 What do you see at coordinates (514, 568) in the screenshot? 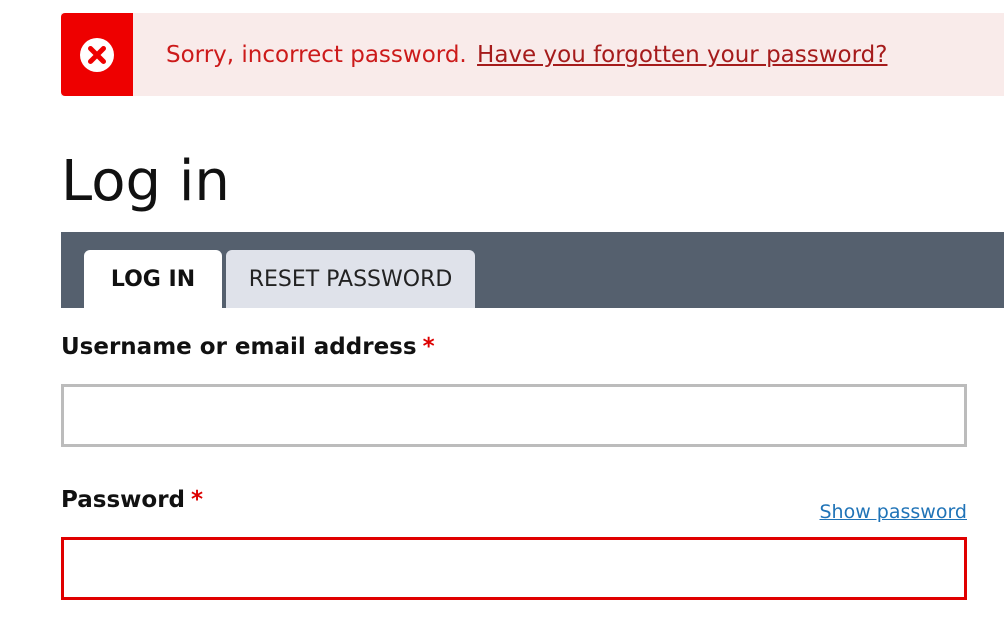
I see `password-input` at bounding box center [514, 568].